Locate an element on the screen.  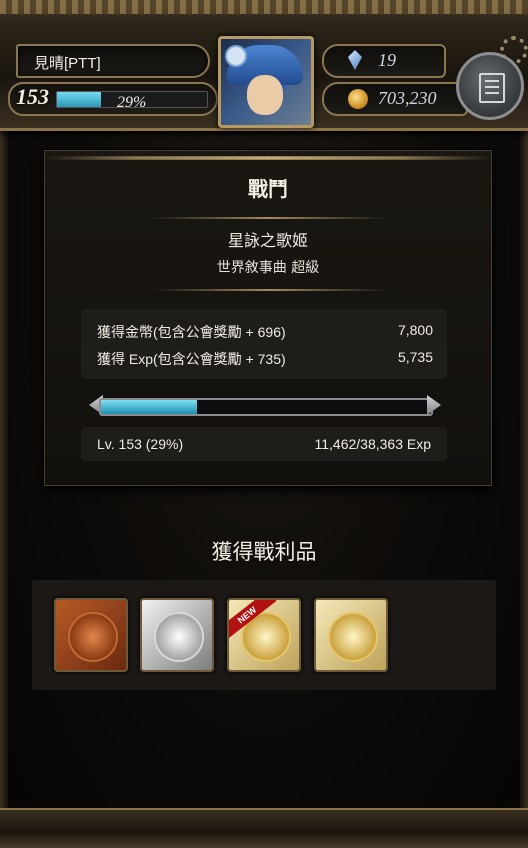
player-name-plate: 見晴[PTT] is located at coordinates (113, 61).